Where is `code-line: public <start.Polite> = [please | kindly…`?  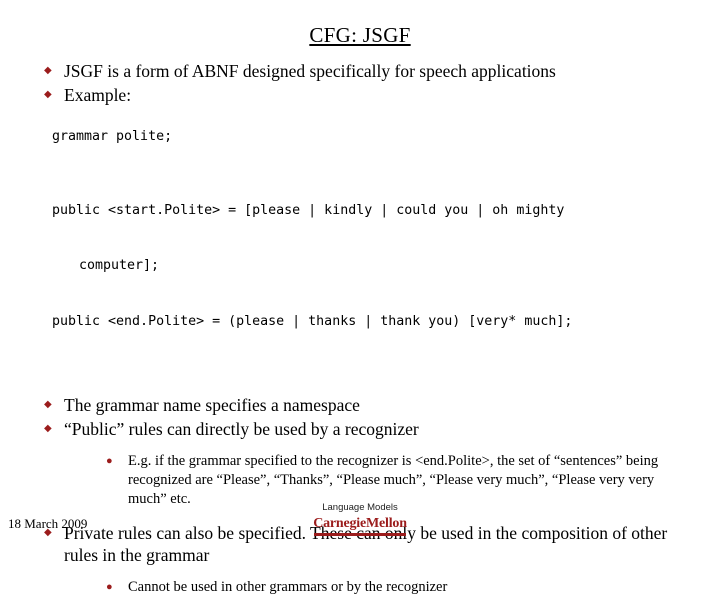
code-line: public <start.Polite> = [please | kindly… is located at coordinates (308, 210).